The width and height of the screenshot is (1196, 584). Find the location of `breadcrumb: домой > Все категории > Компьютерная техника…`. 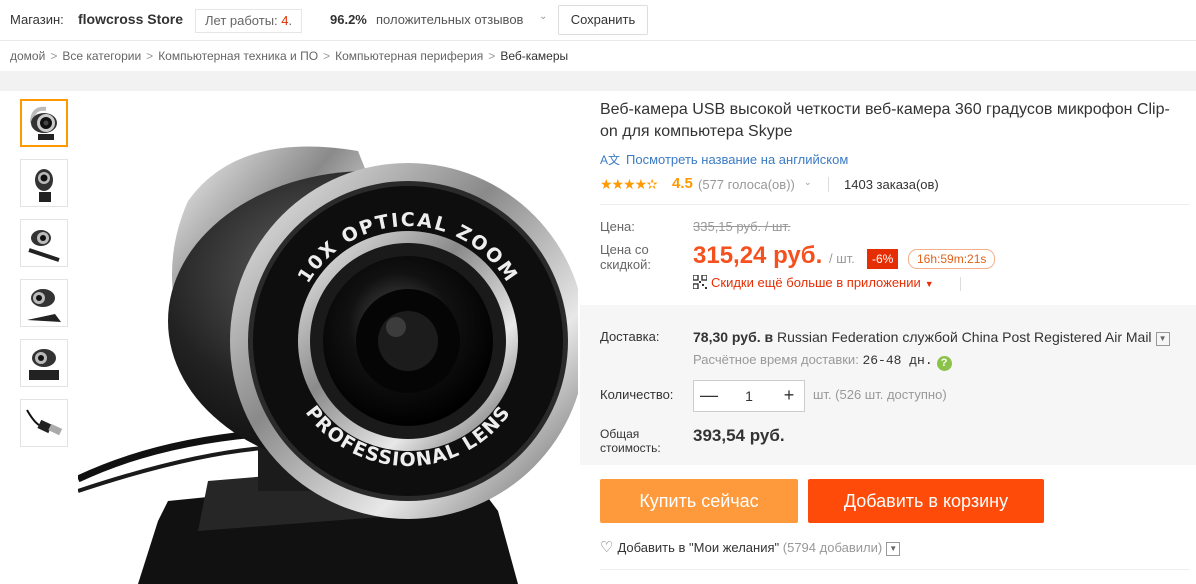

breadcrumb: домой > Все категории > Компьютерная техника… is located at coordinates (598, 56).